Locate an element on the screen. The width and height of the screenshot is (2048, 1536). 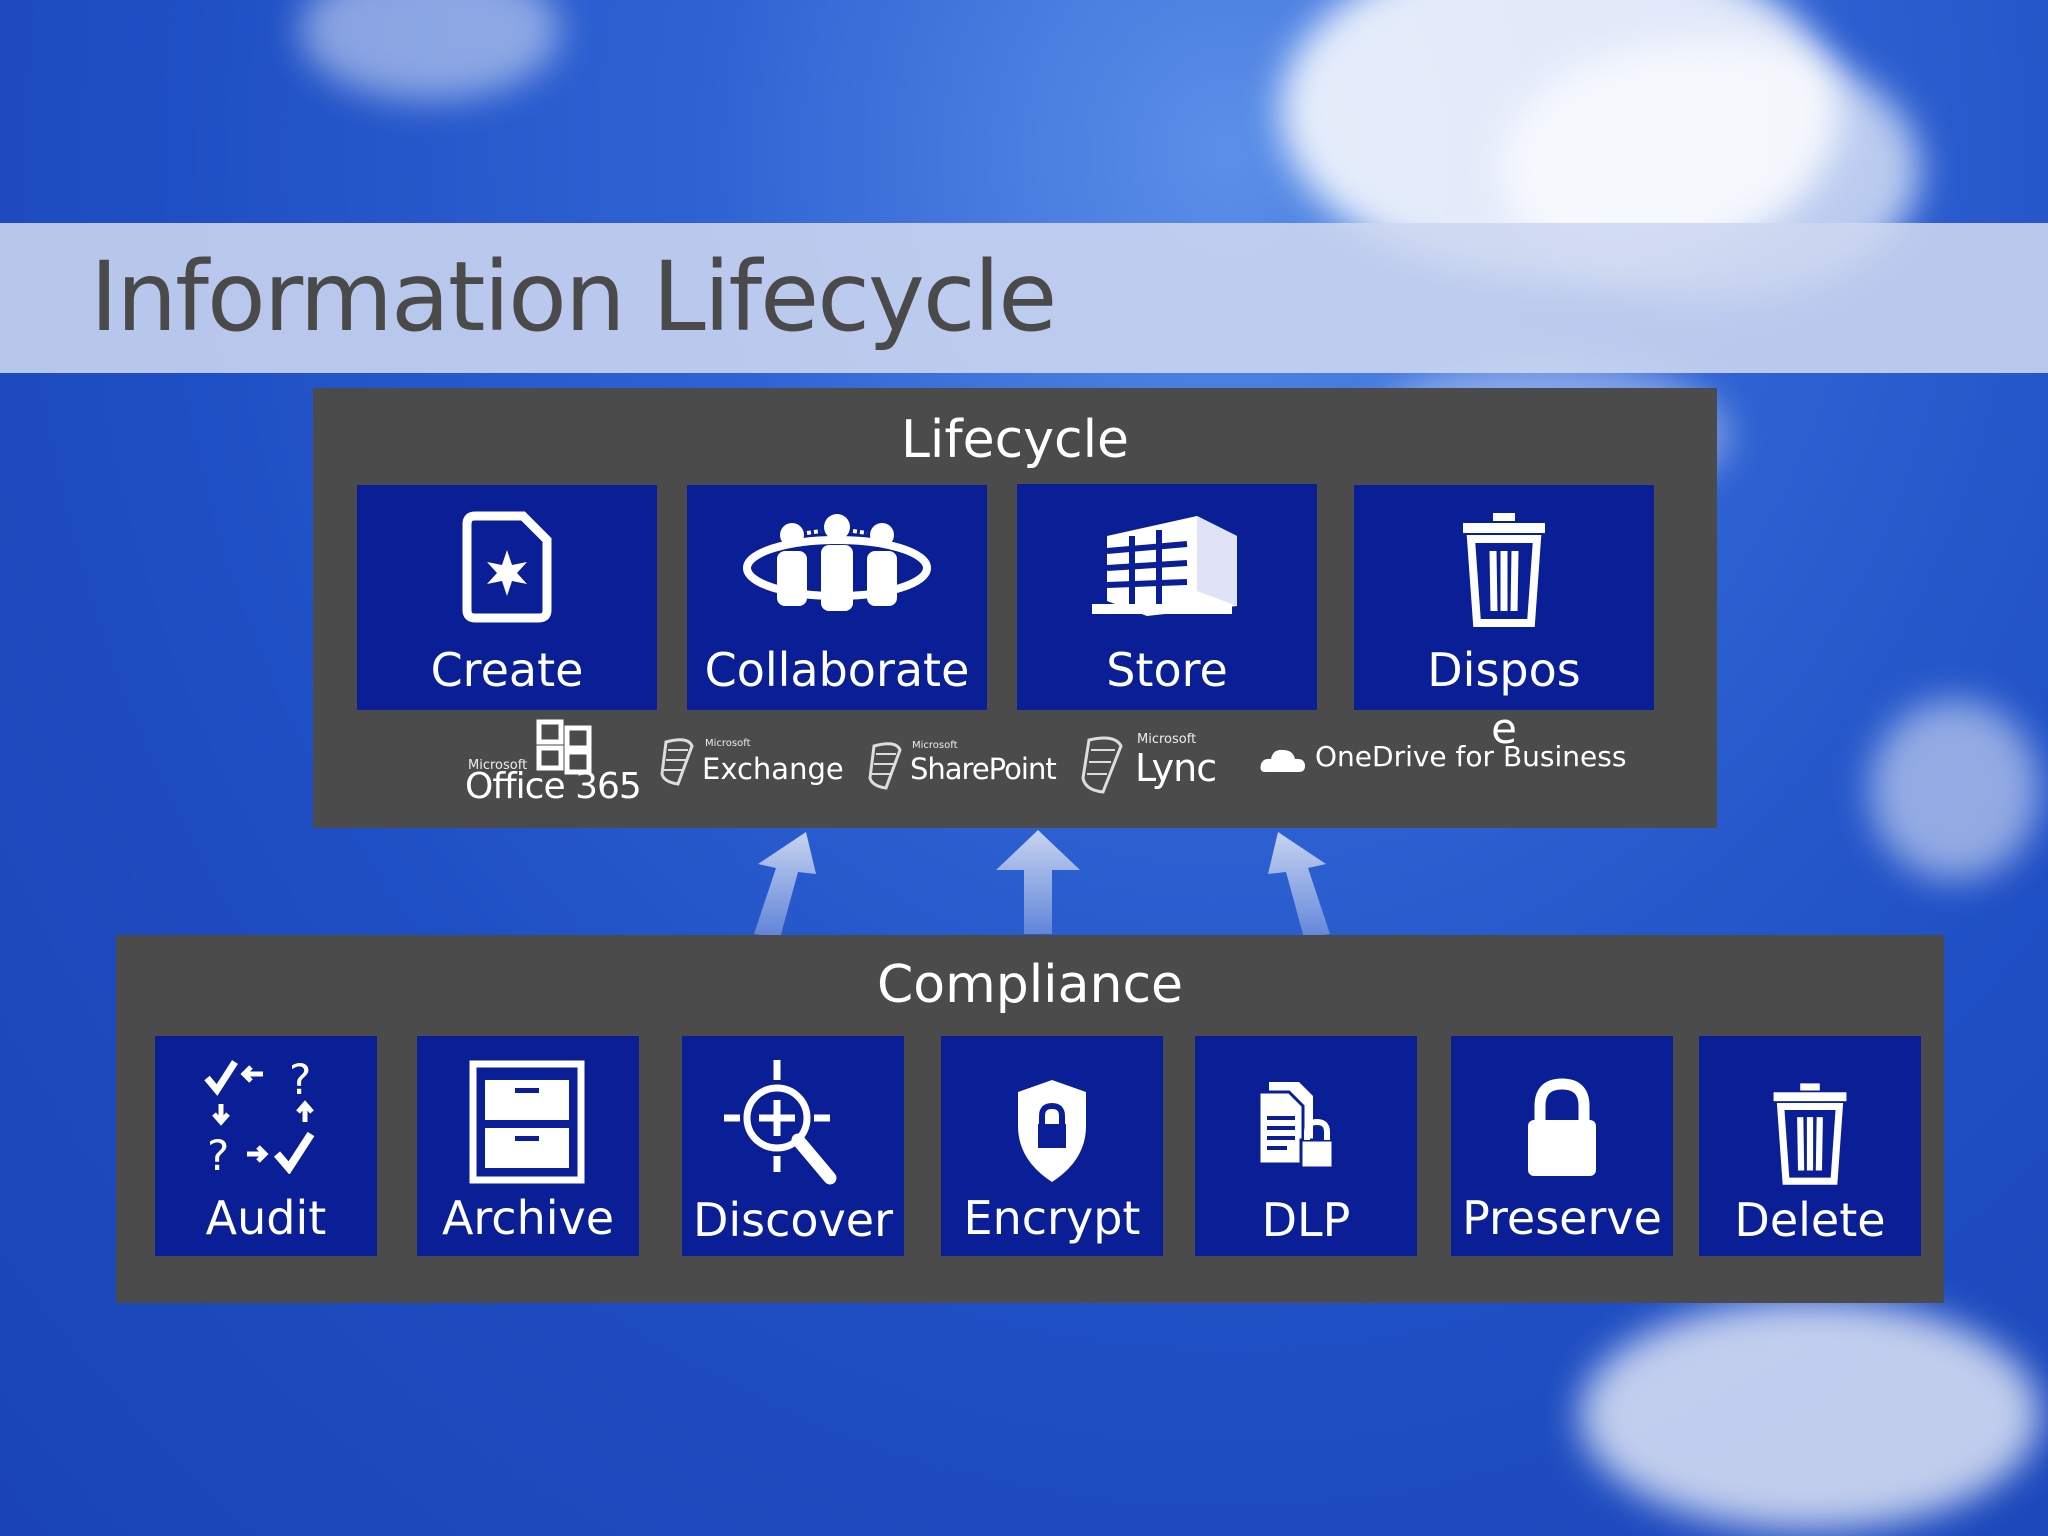
product-name: OneDrive for Business is located at coordinates (1471, 756).